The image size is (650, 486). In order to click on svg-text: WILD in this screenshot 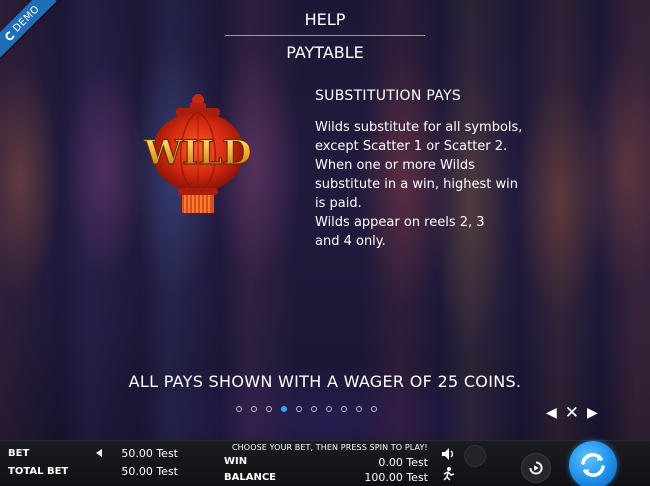, I will do `click(197, 153)`.